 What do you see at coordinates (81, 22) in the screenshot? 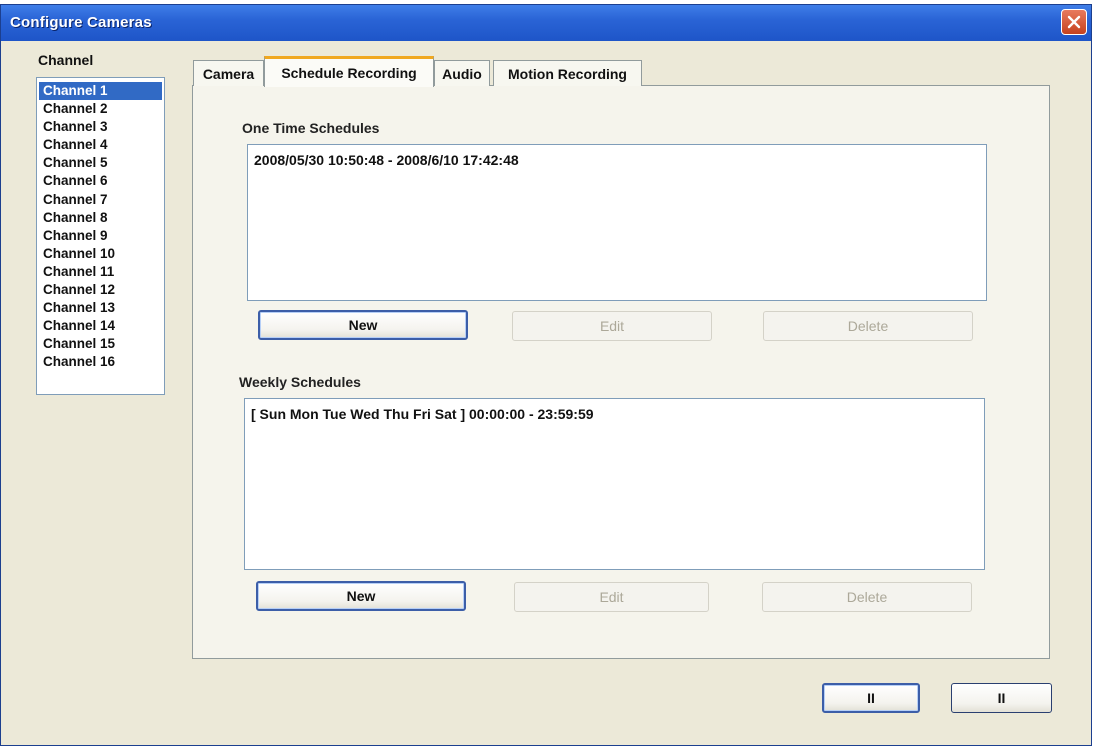
I see `window-title: Configure Cameras` at bounding box center [81, 22].